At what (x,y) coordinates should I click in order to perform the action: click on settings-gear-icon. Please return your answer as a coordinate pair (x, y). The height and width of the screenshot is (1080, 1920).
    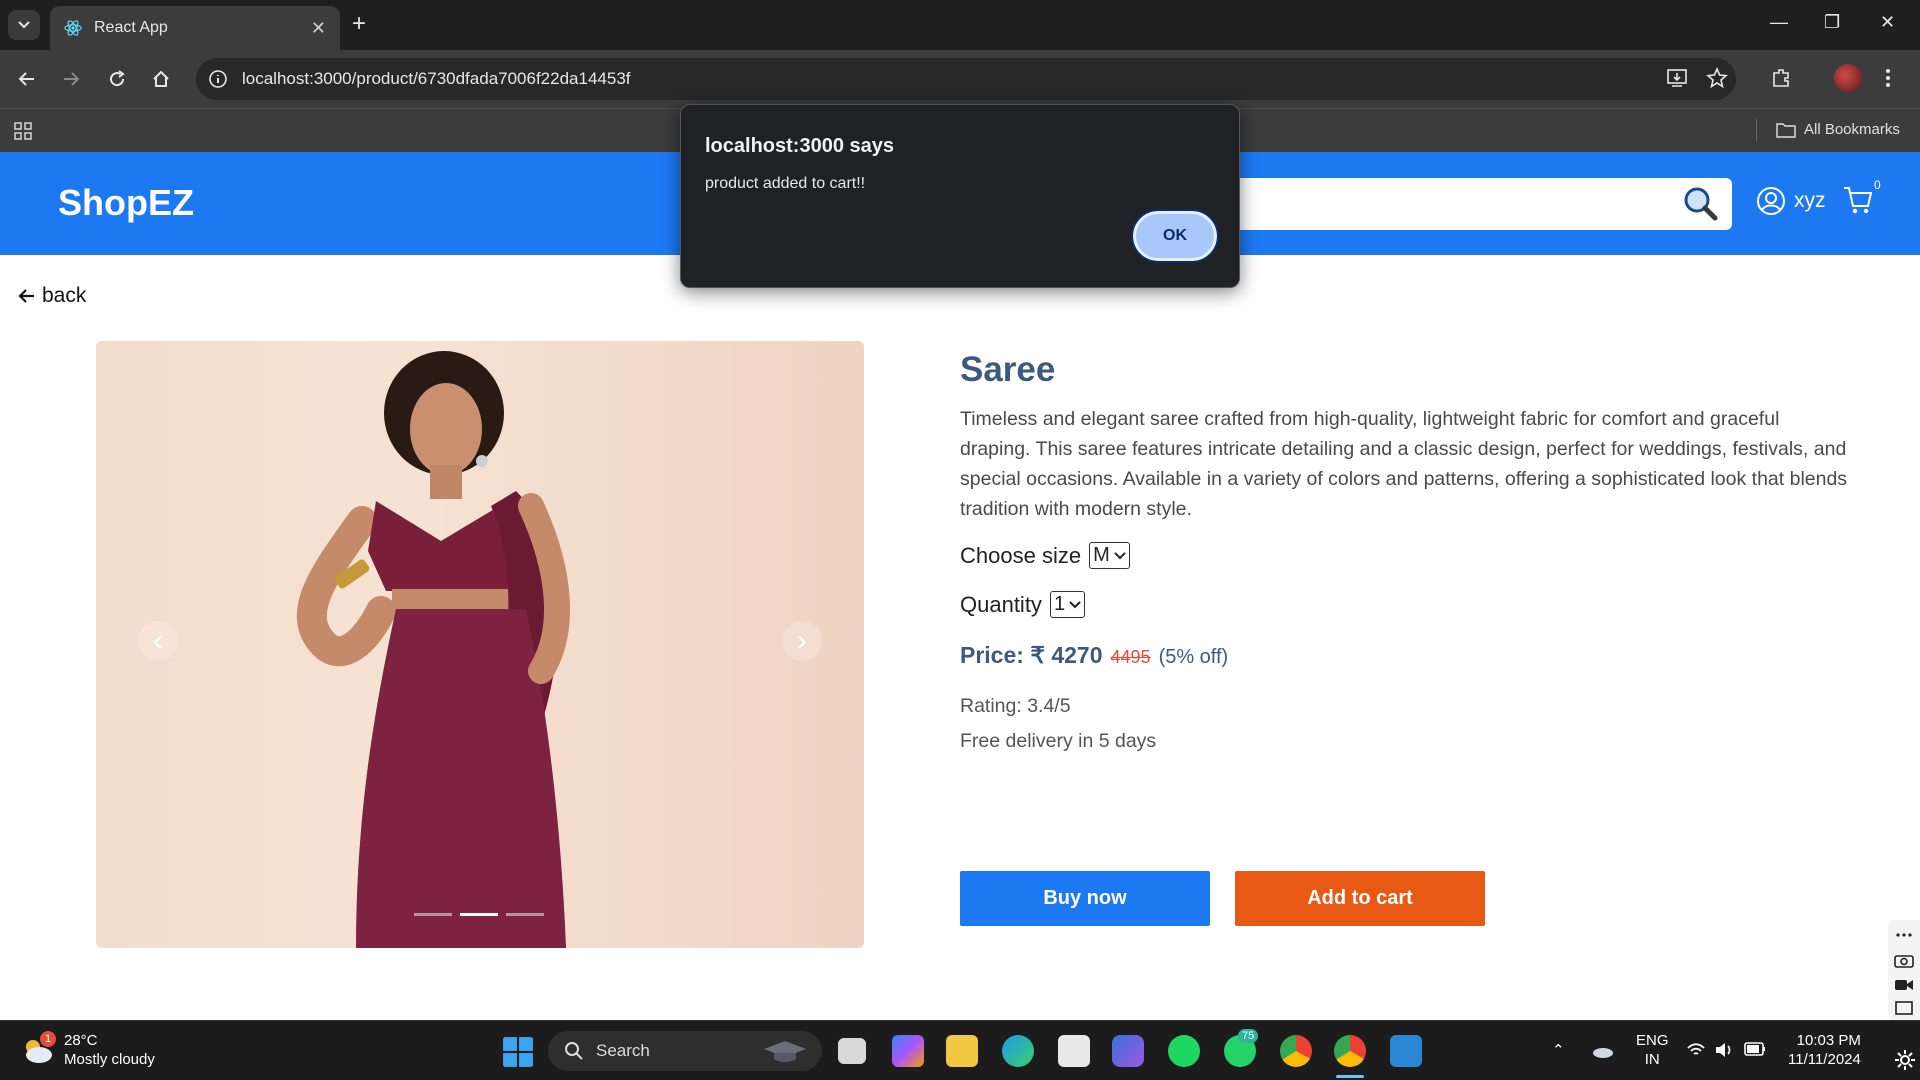
    Looking at the image, I should click on (1905, 1060).